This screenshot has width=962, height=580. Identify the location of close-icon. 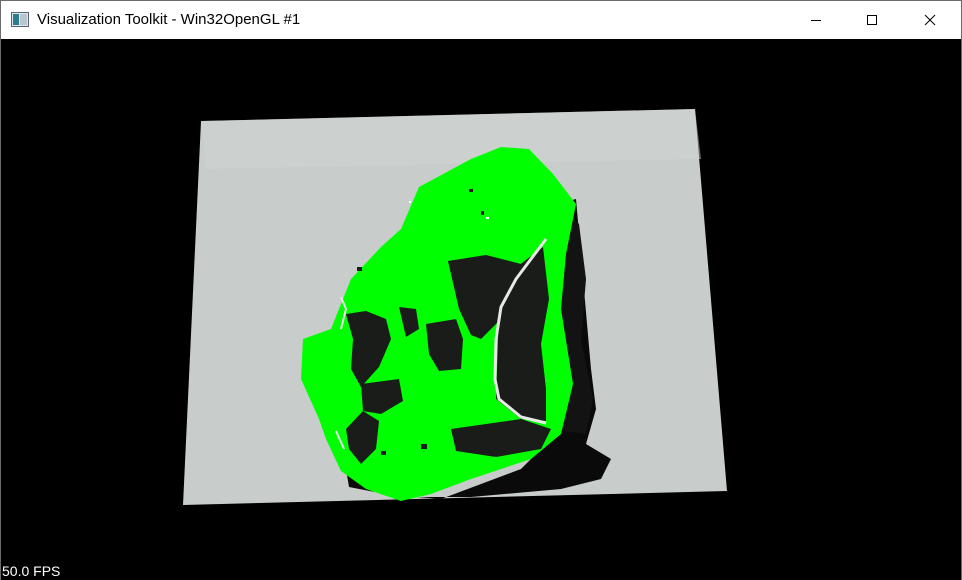
(930, 20).